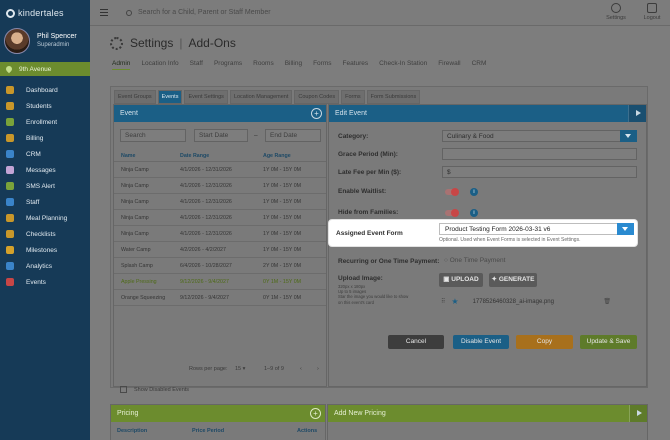 The width and height of the screenshot is (670, 440). Describe the element at coordinates (416, 342) in the screenshot. I see `cancel-button: Cancel` at that location.